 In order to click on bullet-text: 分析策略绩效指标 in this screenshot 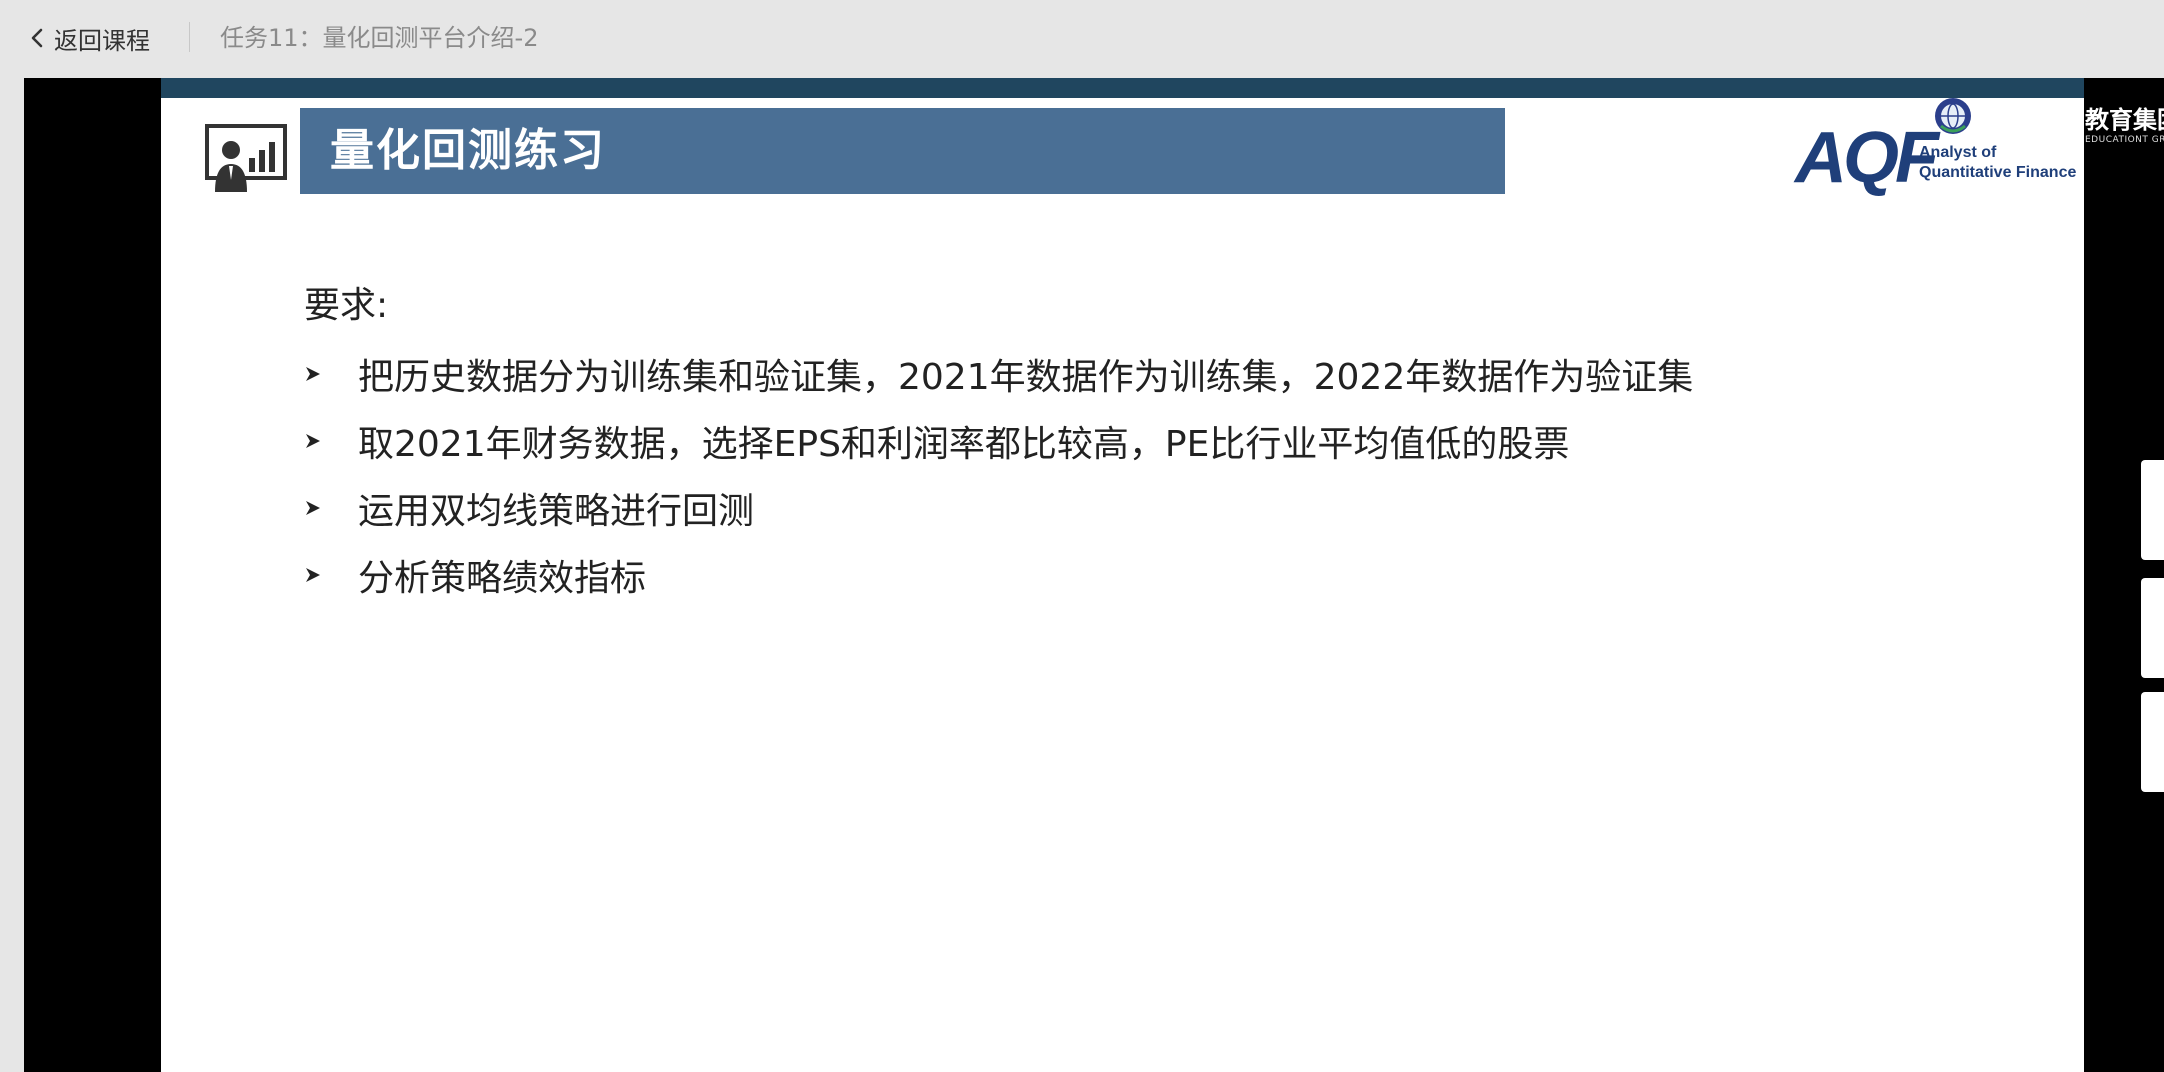, I will do `click(502, 578)`.